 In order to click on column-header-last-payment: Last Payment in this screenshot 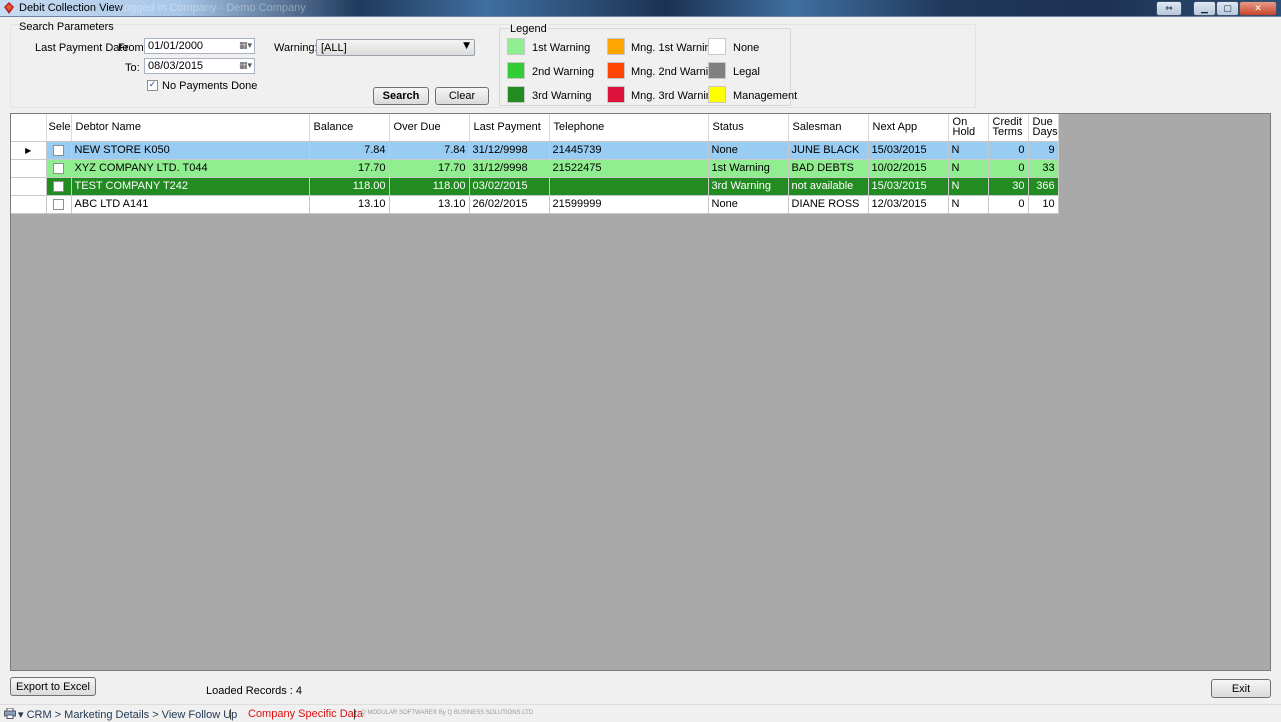, I will do `click(509, 128)`.